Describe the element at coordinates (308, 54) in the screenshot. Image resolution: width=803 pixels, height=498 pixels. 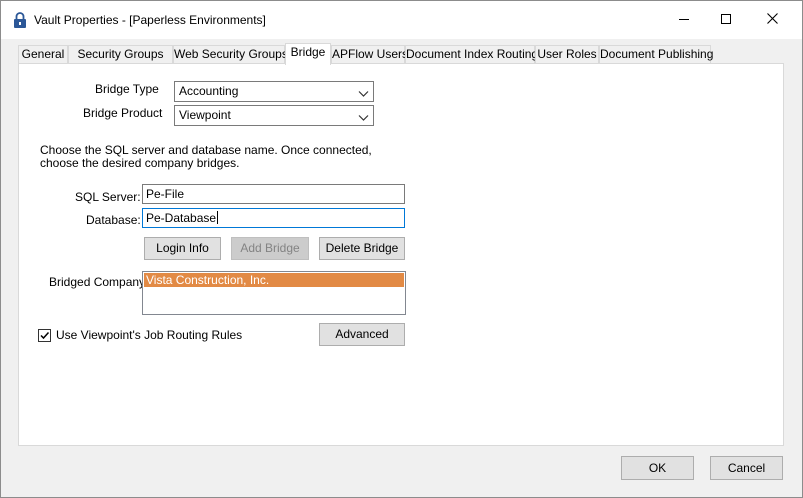
I see `tab-bridge: Bridge` at that location.